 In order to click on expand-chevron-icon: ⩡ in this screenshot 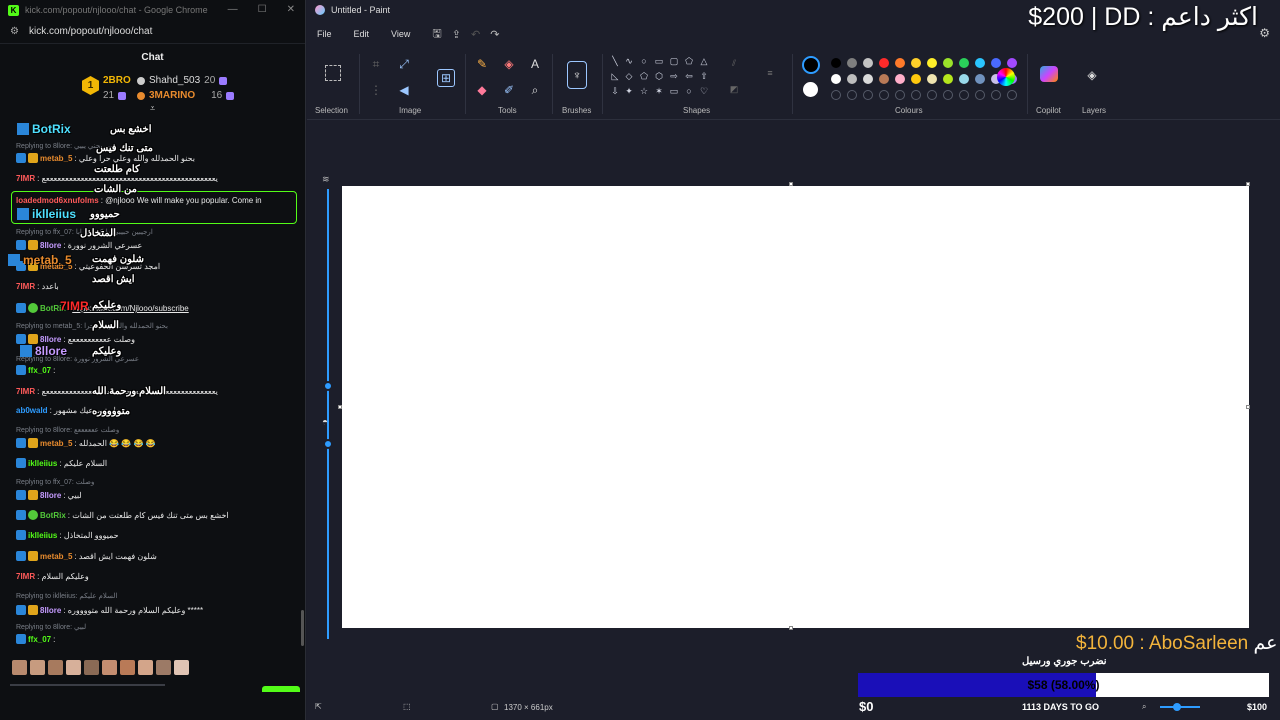, I will do `click(152, 108)`.